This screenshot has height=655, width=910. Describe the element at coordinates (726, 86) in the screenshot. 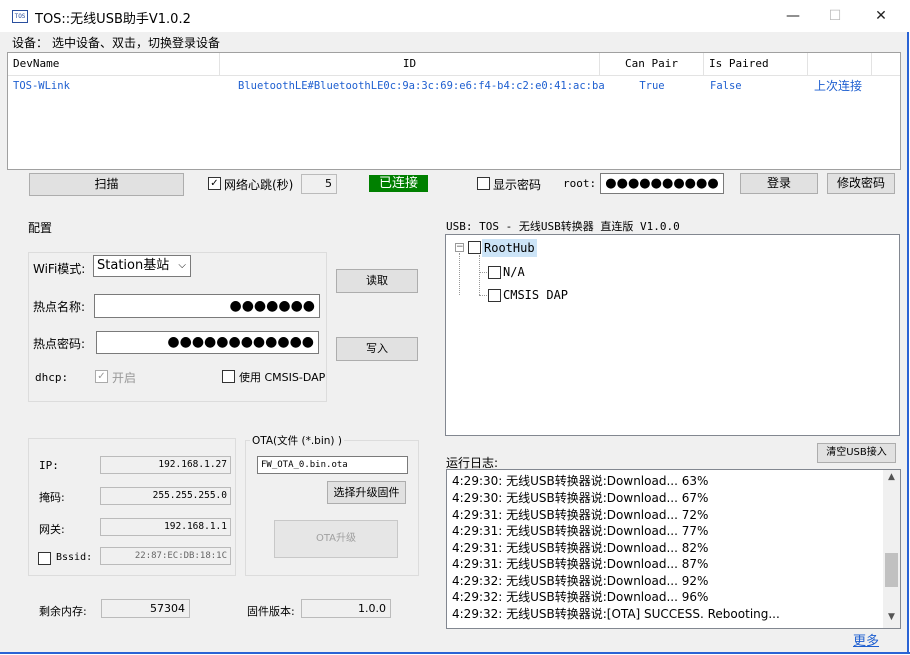

I see `cell-is-paired: False` at that location.